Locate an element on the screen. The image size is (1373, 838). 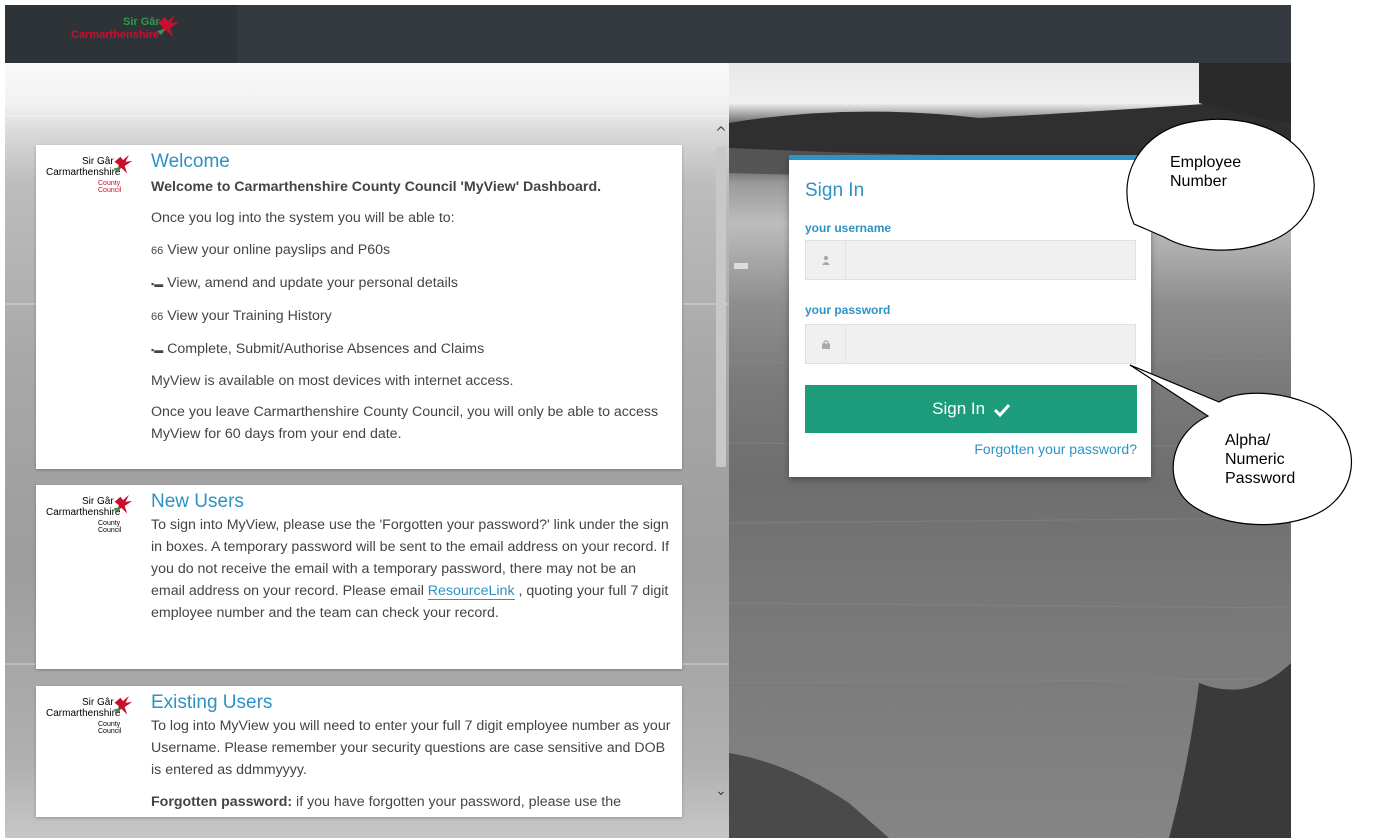
callout-employee: Employee Number is located at coordinates (1205, 172).